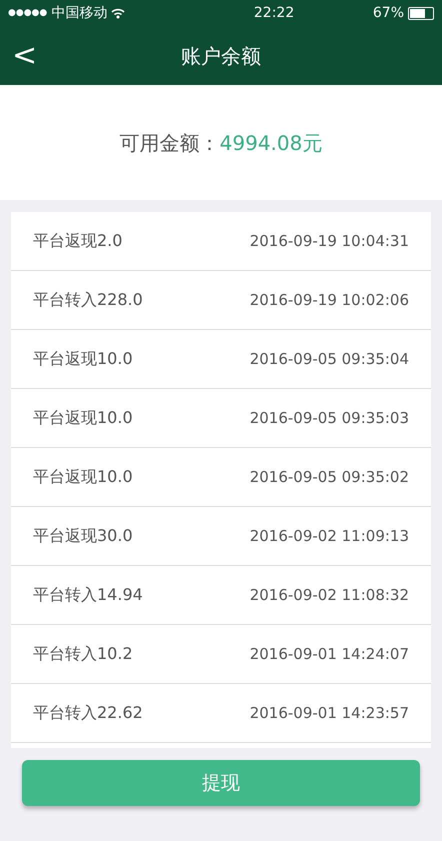  Describe the element at coordinates (221, 536) in the screenshot. I see `record-row: 平台返现30.0 2016-09-02 11:09:13` at that location.